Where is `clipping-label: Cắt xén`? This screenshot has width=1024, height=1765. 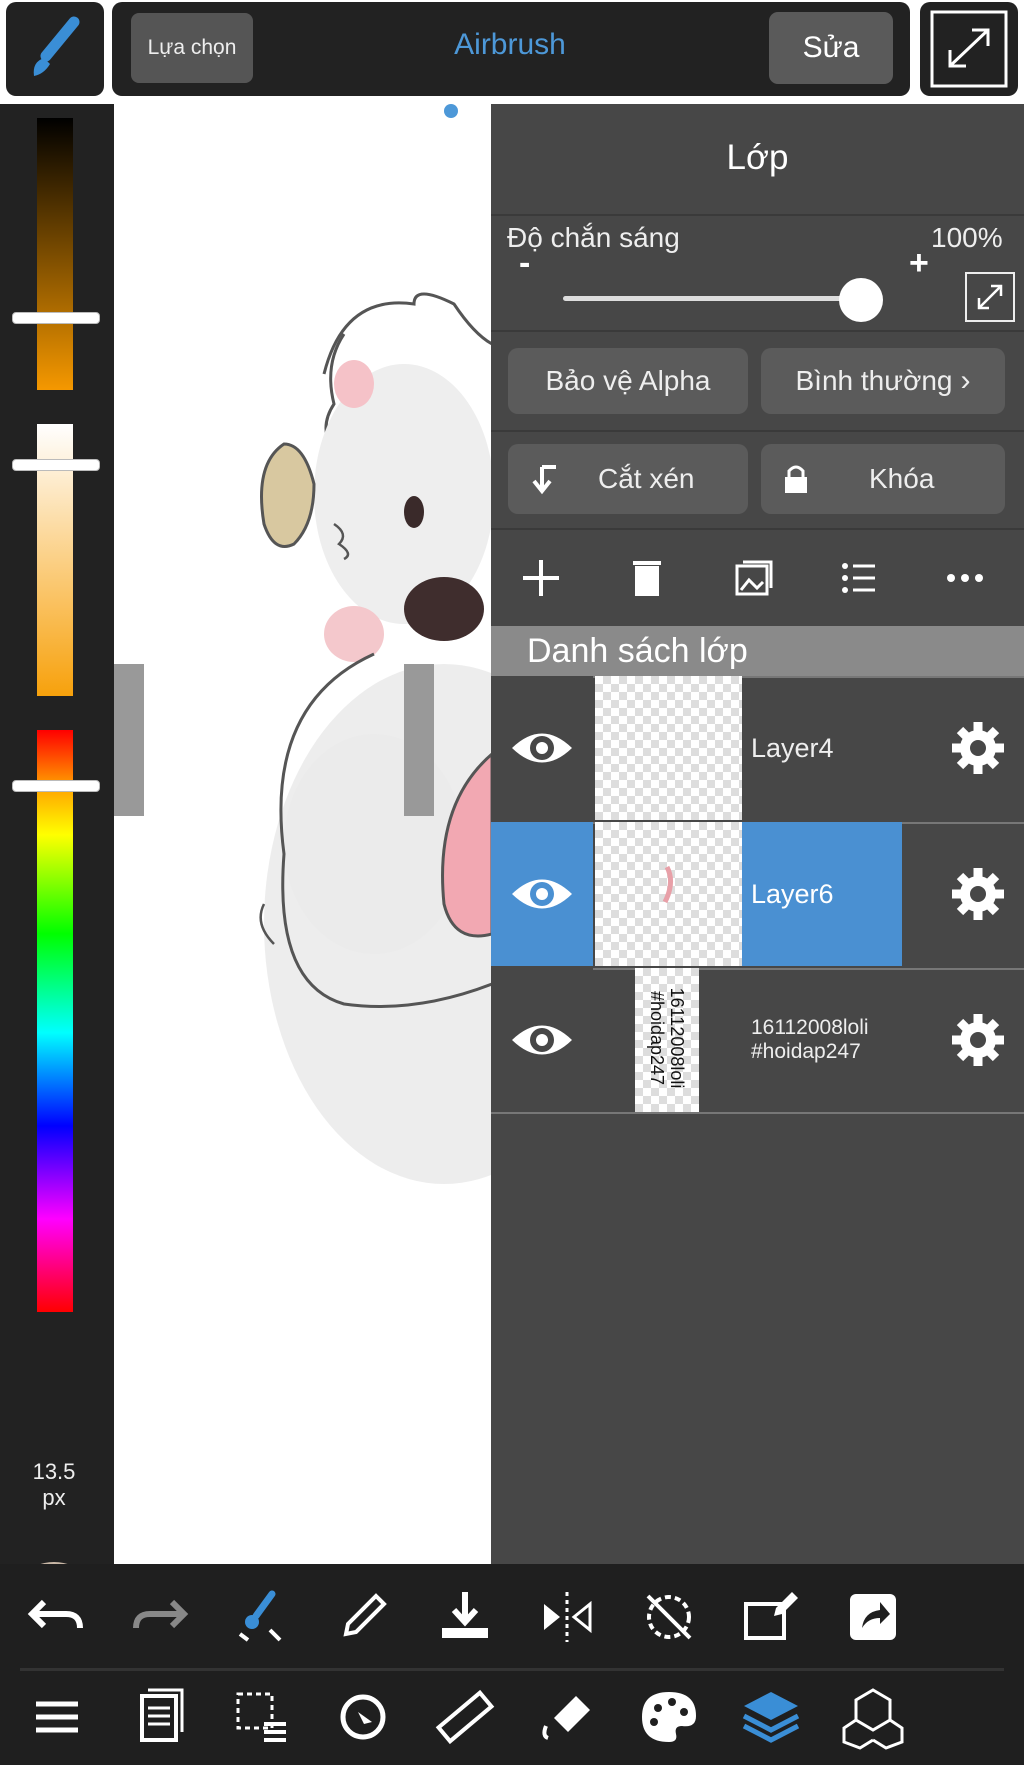 clipping-label: Cắt xén is located at coordinates (646, 478).